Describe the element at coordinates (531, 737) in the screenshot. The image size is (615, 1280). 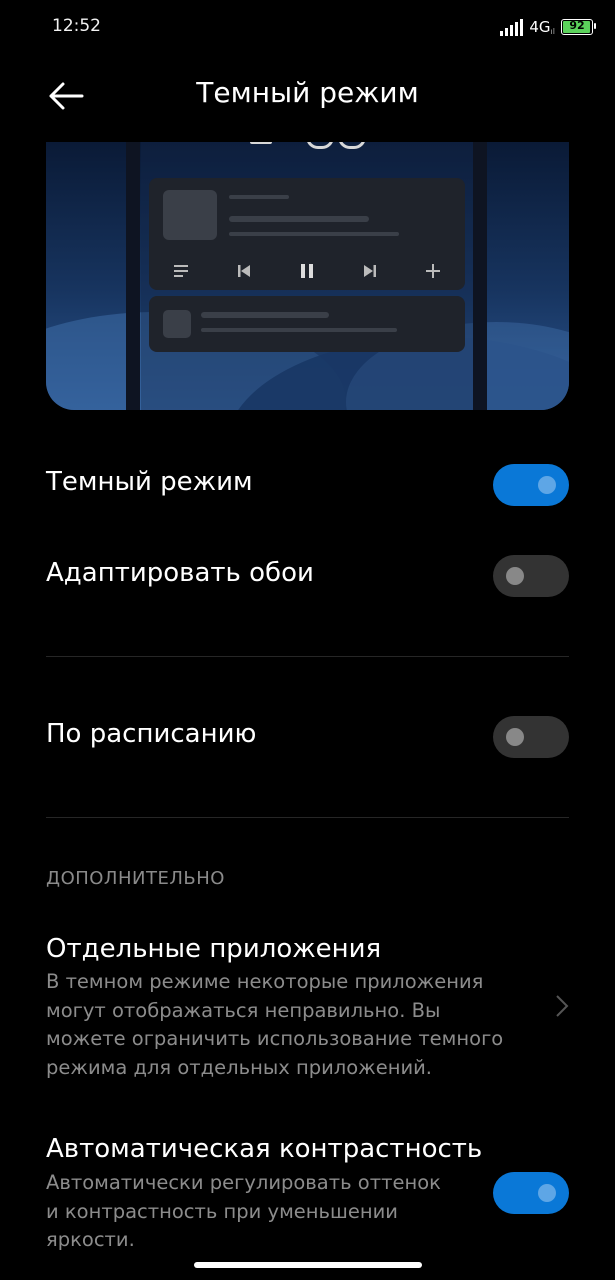
I see `schedule-toggle` at that location.